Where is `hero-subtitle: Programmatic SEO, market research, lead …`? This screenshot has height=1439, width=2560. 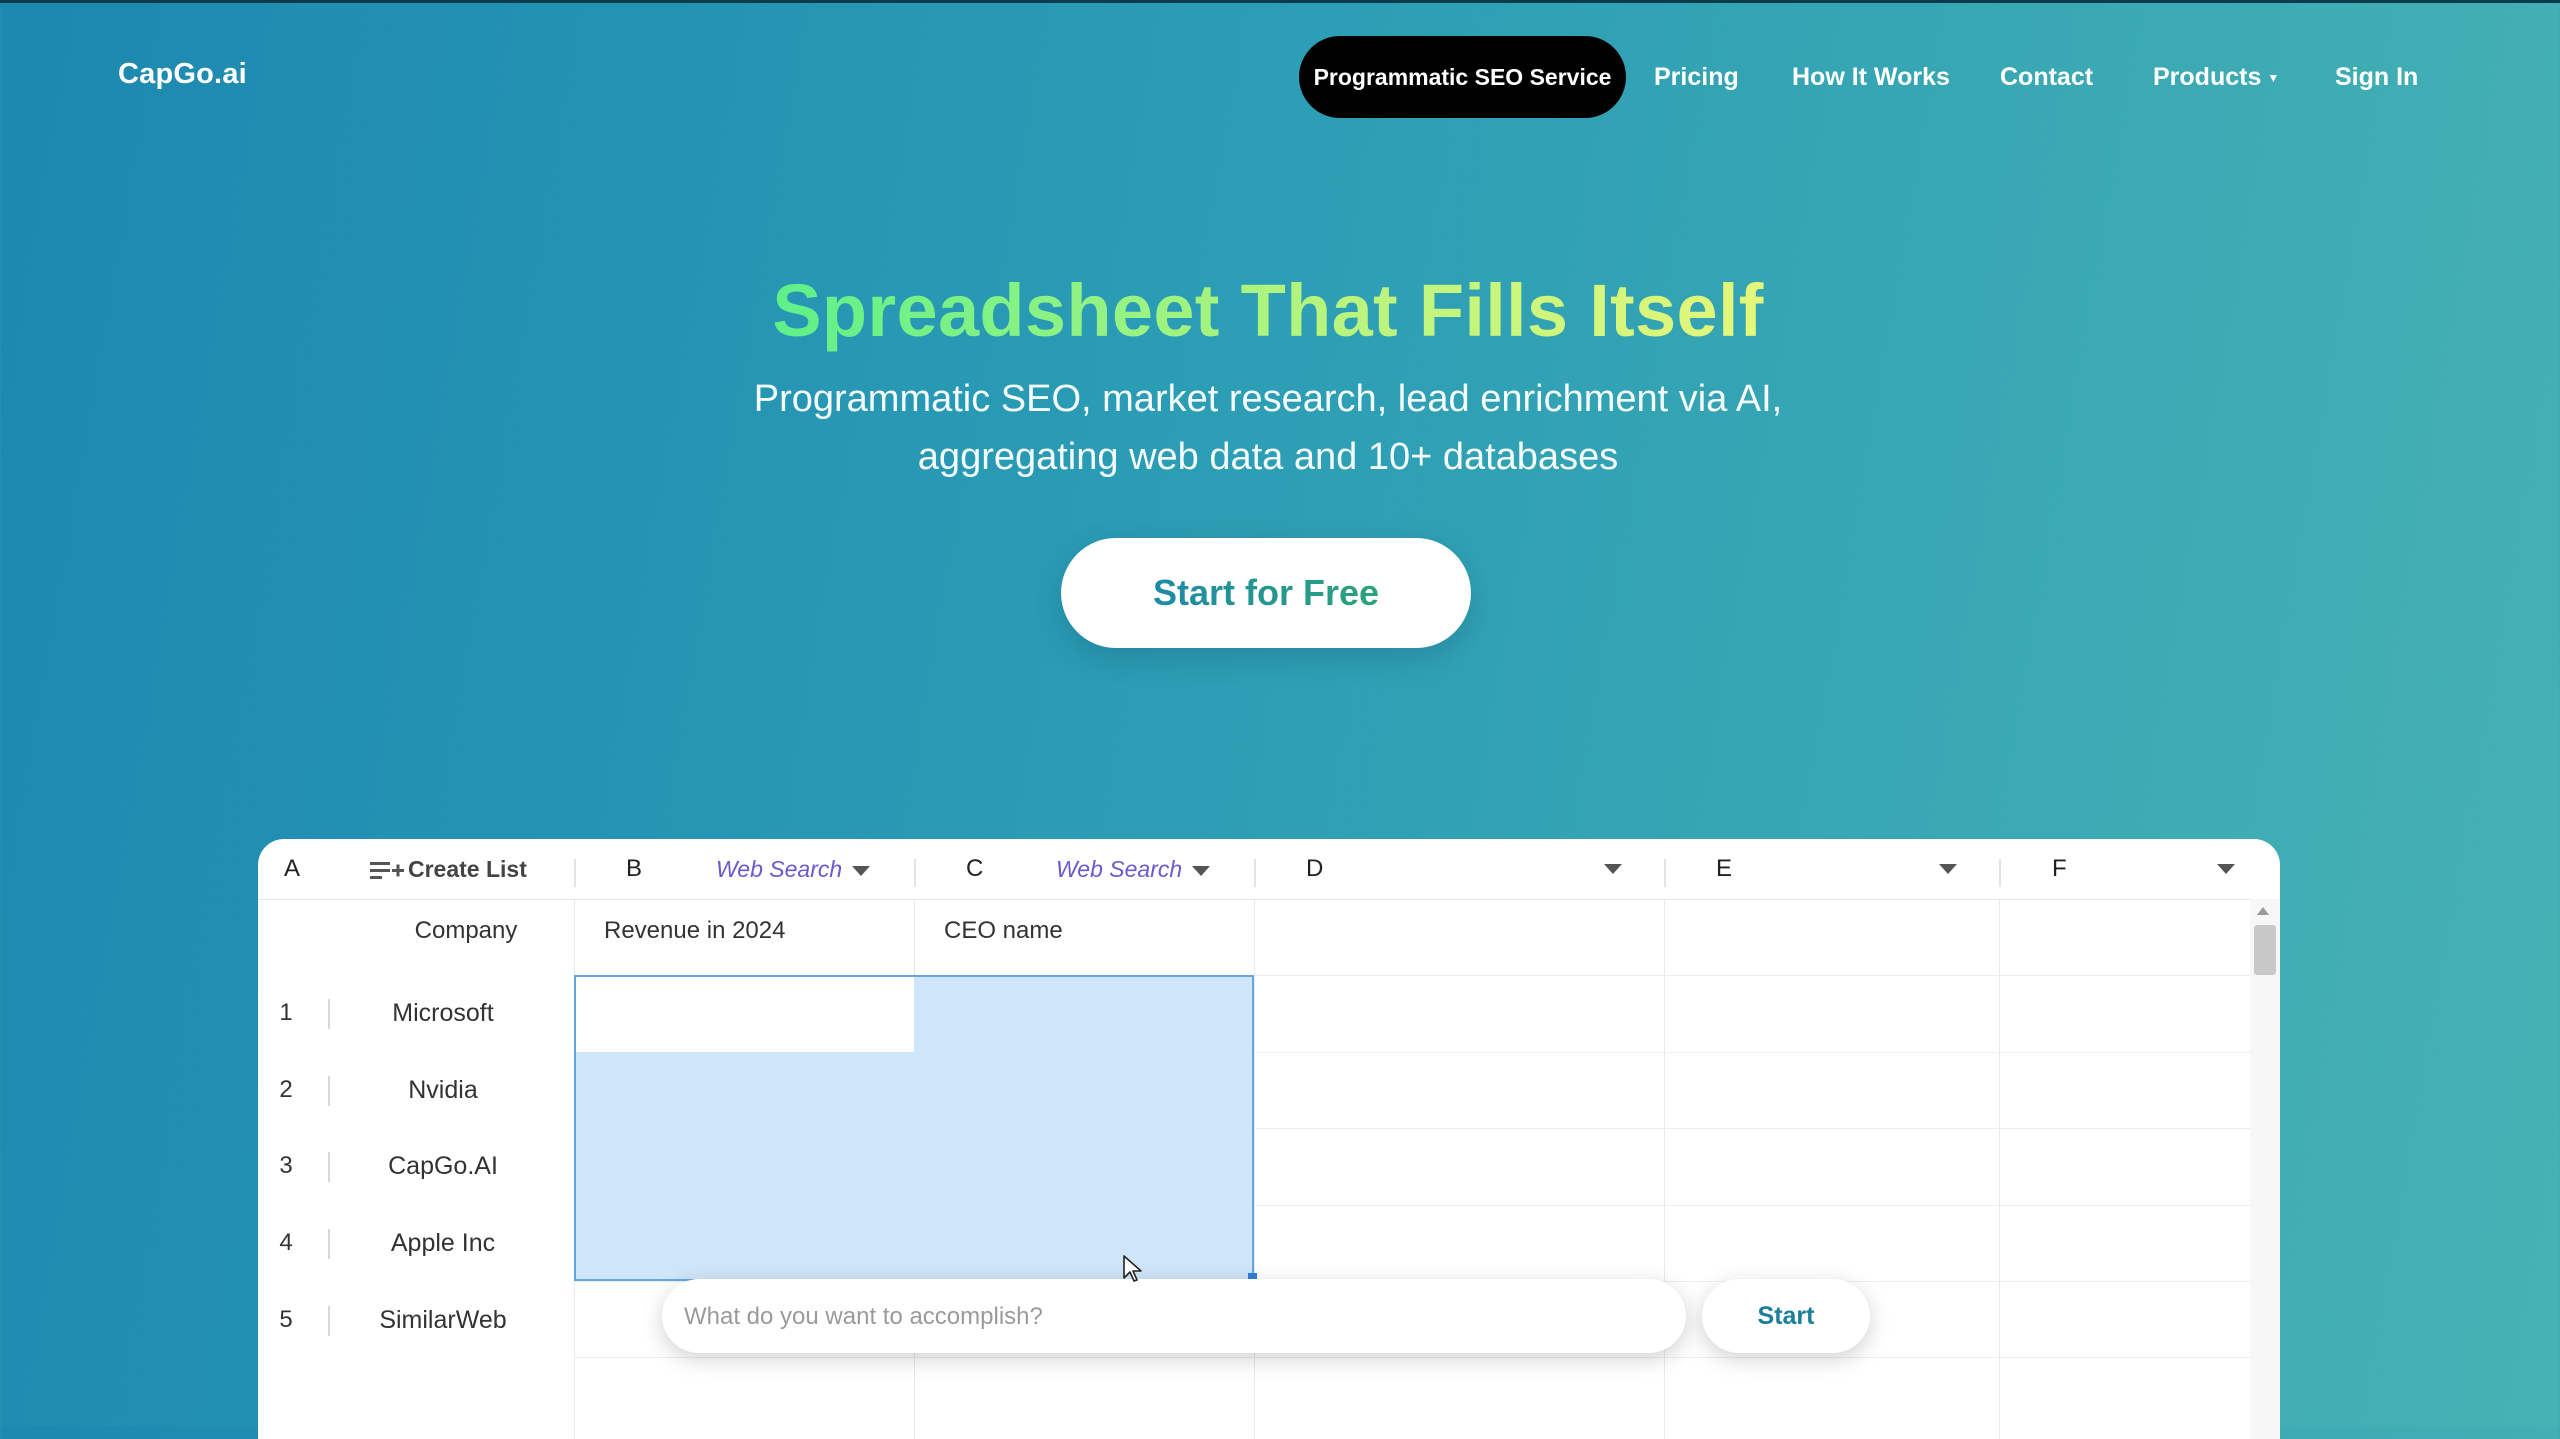
hero-subtitle: Programmatic SEO, market research, lead … is located at coordinates (1268, 428).